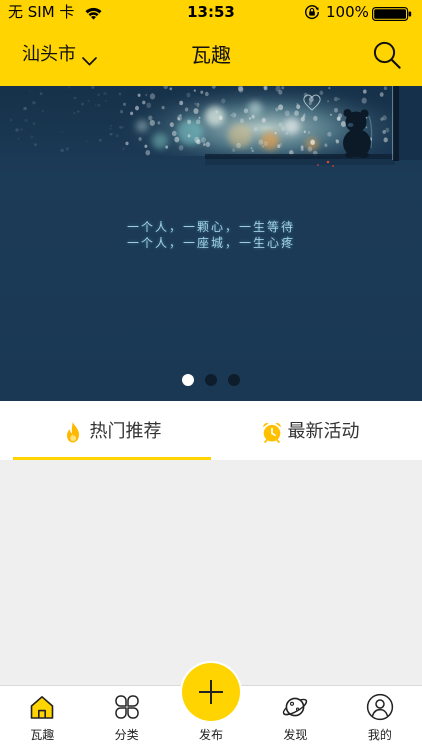  I want to click on nav-item-home: 瓦趣, so click(42, 718).